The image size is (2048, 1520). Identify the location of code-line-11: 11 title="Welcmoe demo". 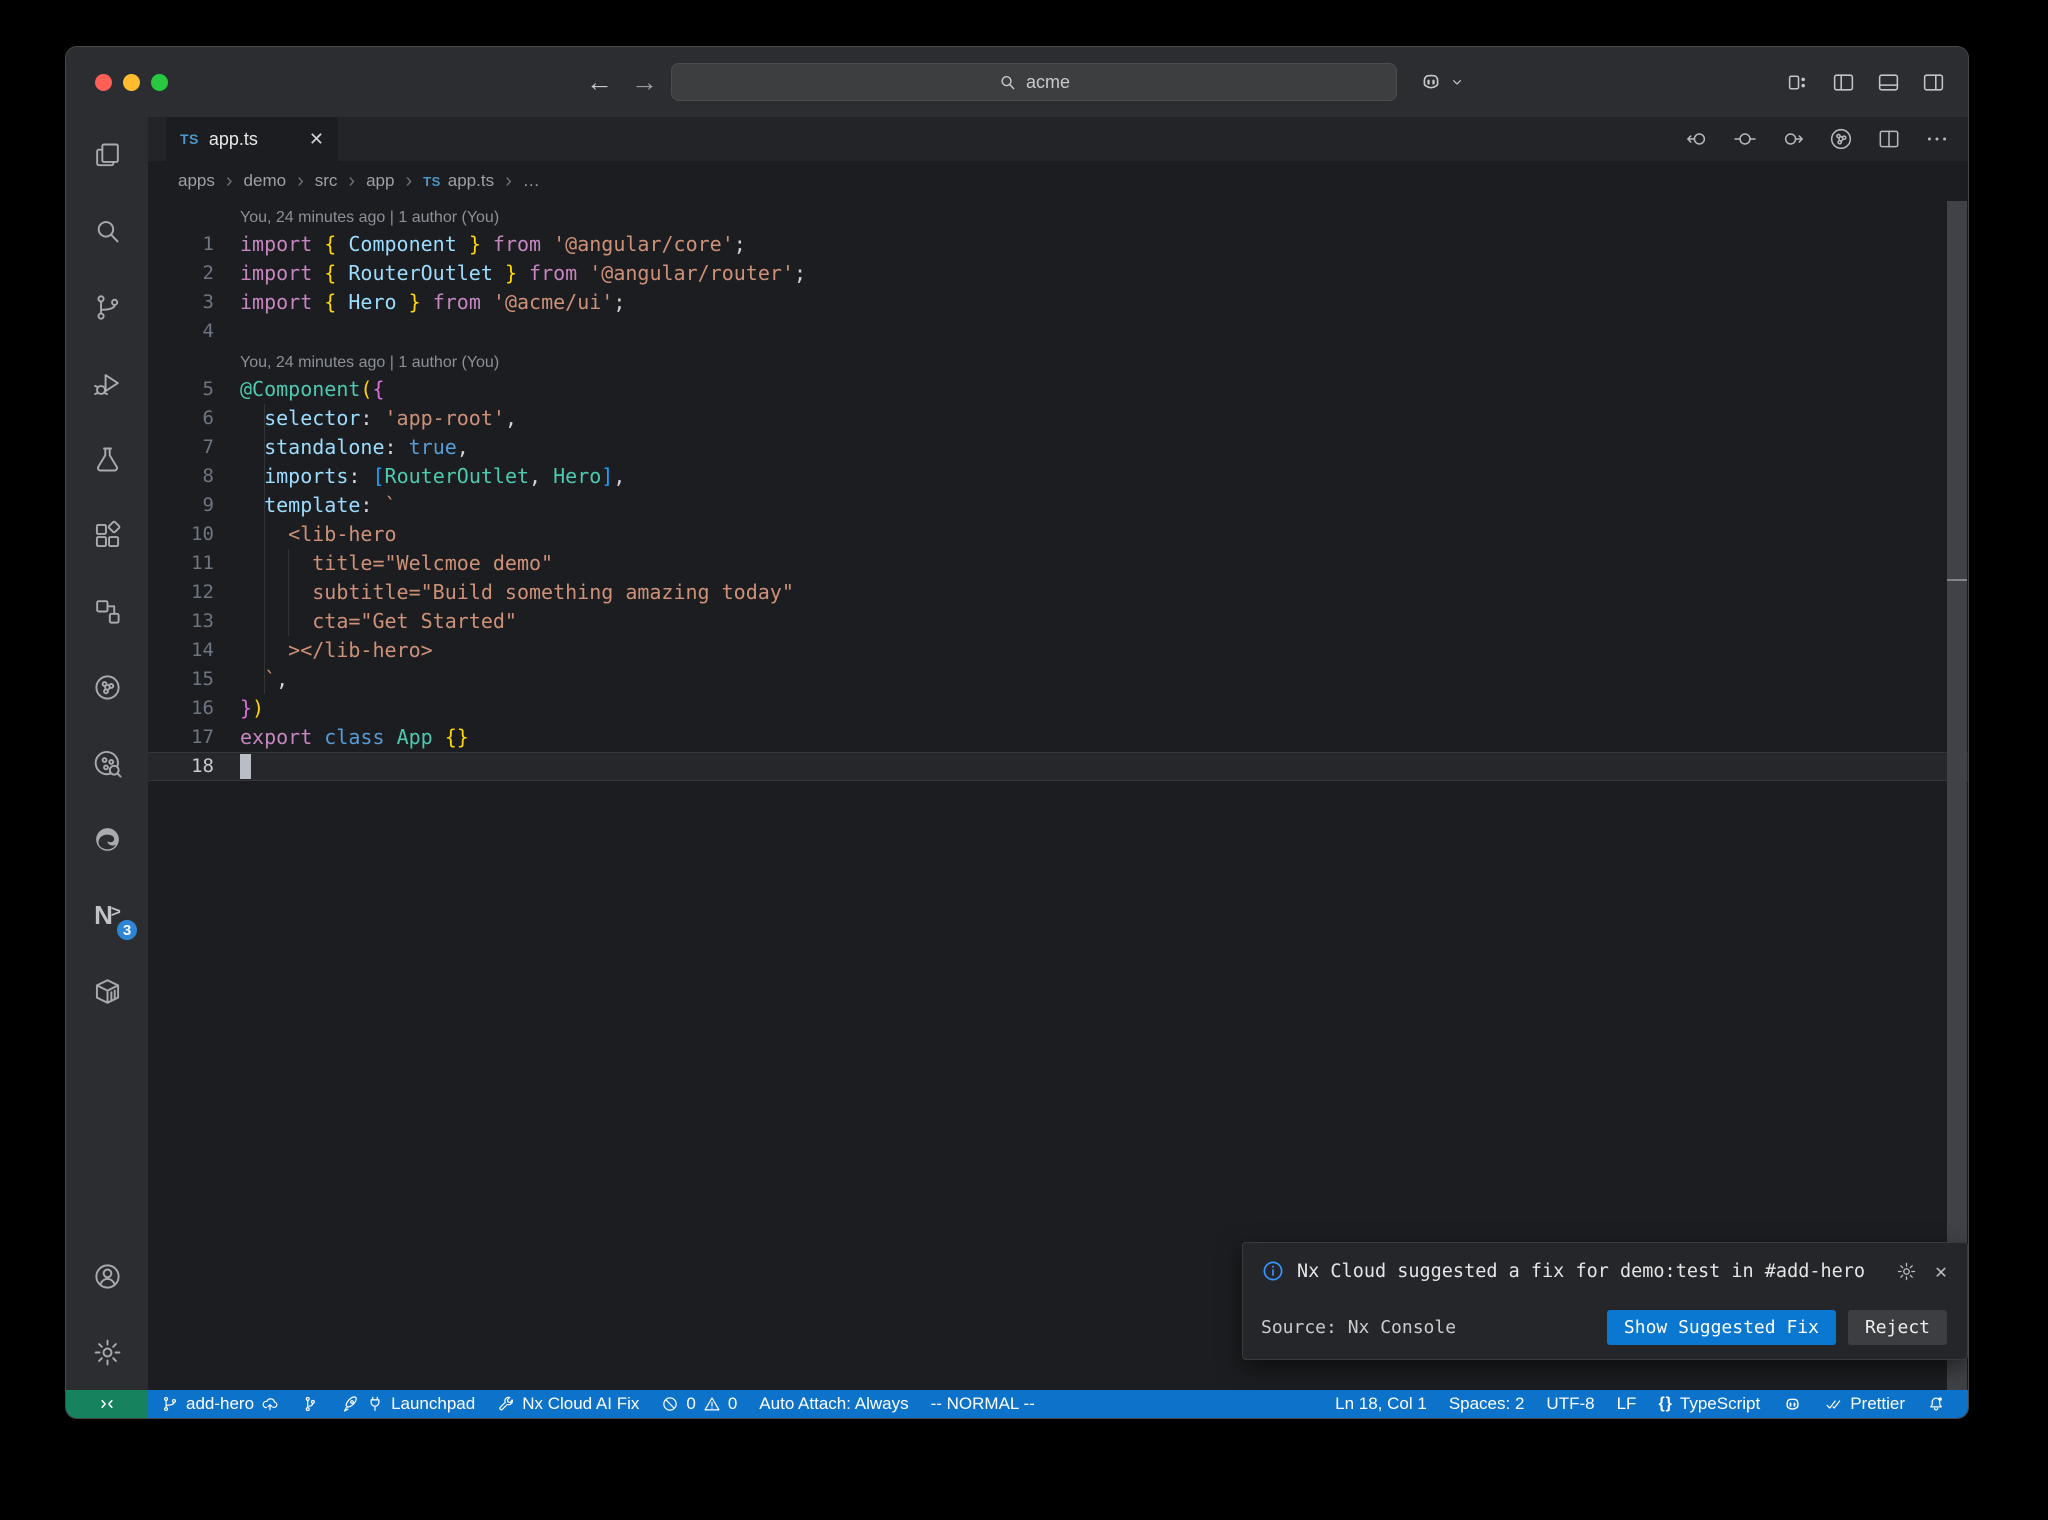
(1058, 563).